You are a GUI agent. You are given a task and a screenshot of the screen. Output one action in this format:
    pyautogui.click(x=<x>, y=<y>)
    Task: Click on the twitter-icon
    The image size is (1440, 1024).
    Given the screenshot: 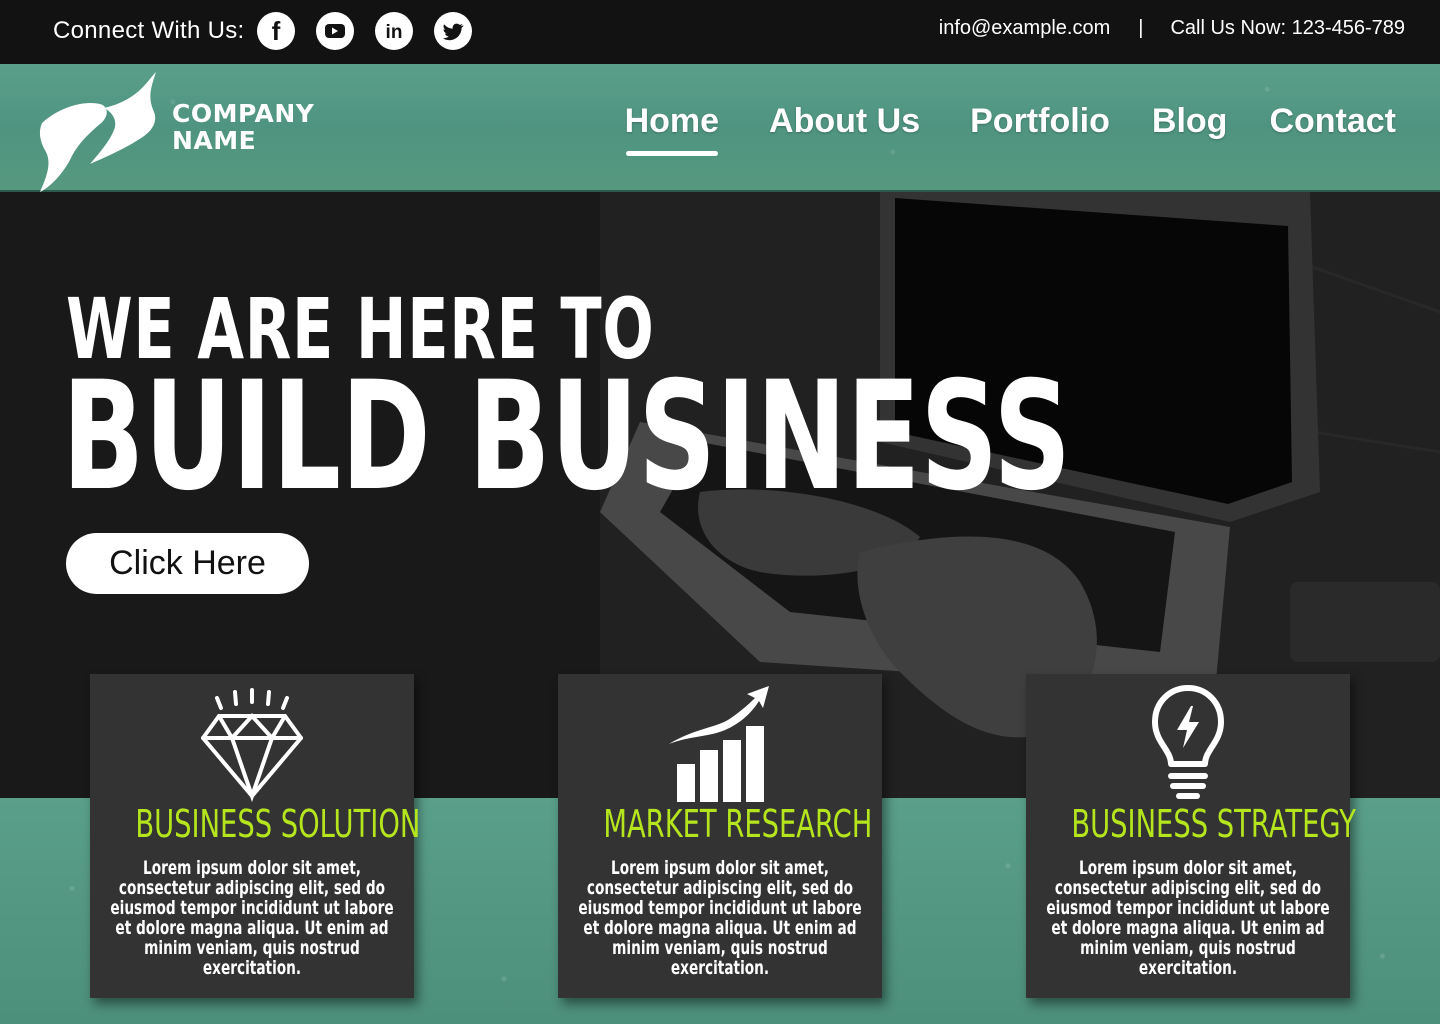 What is the action you would take?
    pyautogui.click(x=452, y=31)
    